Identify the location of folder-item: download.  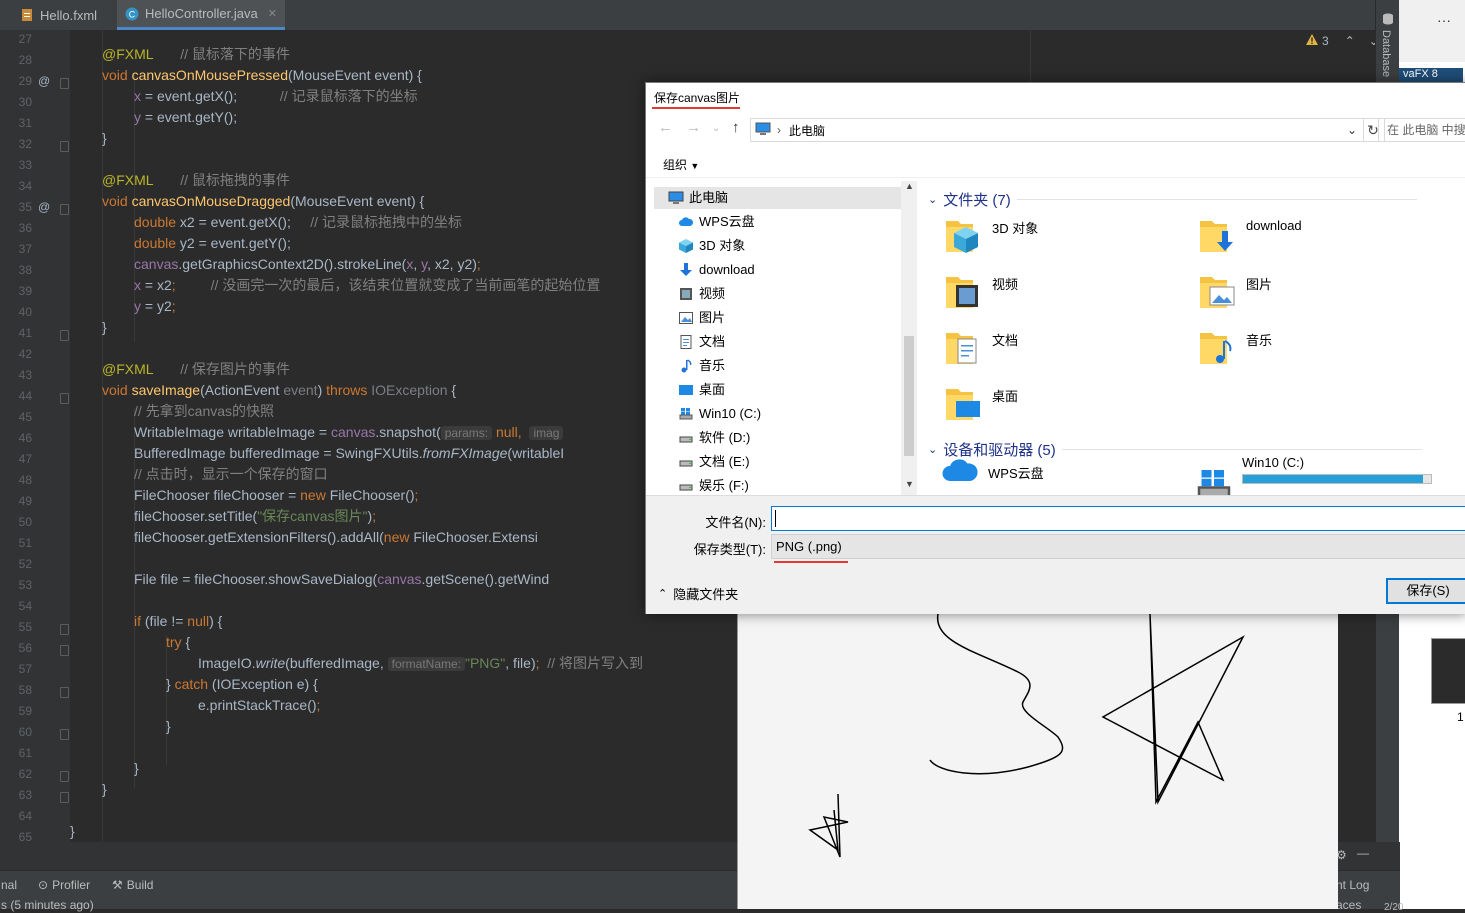
(1250, 235).